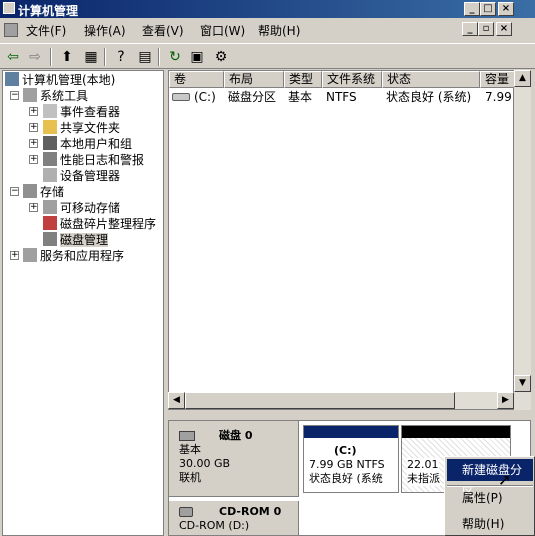 The height and width of the screenshot is (536, 535). Describe the element at coordinates (221, 57) in the screenshot. I see `settings-icon: ⚙` at that location.